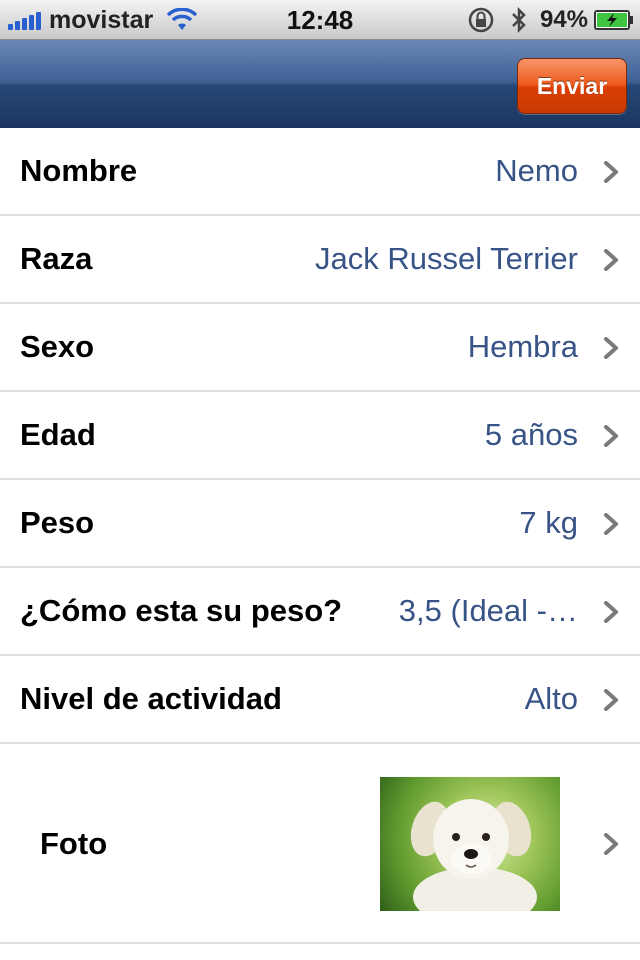 The width and height of the screenshot is (640, 960). I want to click on table-row-raza: Raza Jack Russel Terrier, so click(320, 260).